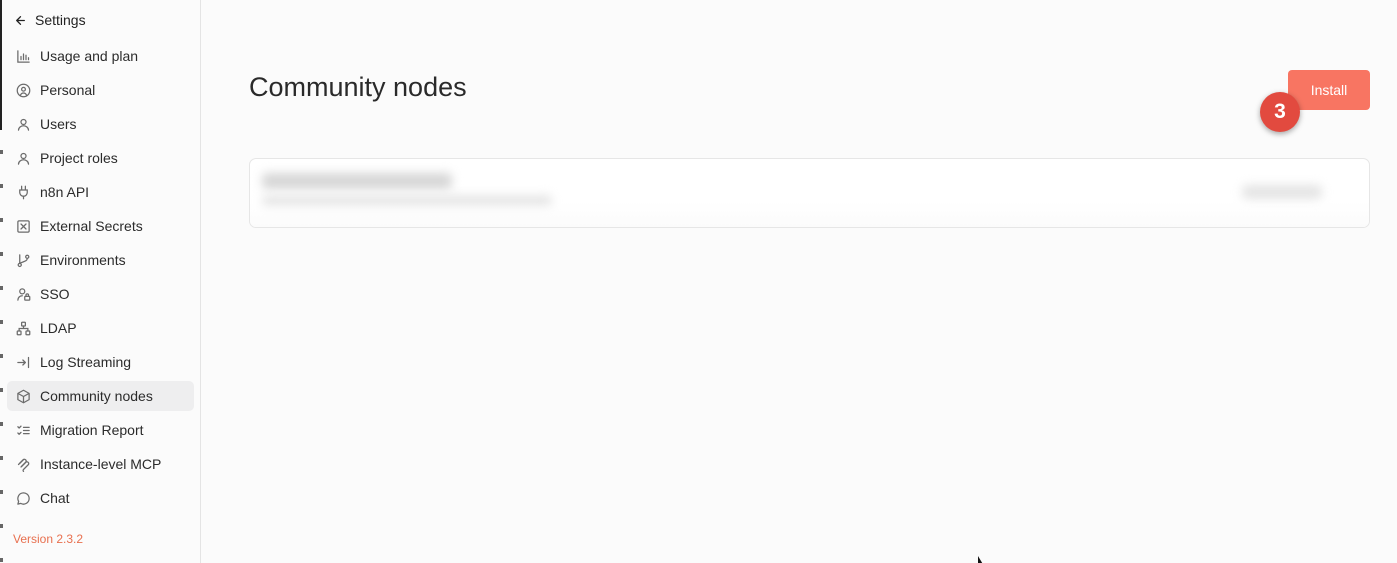  I want to click on sidebar-item-community-nodes: Community nodes, so click(100, 396).